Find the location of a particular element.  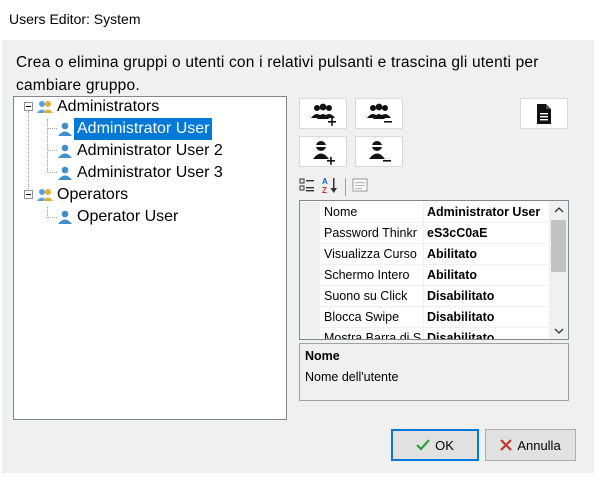

svg-text: Z is located at coordinates (324, 190).